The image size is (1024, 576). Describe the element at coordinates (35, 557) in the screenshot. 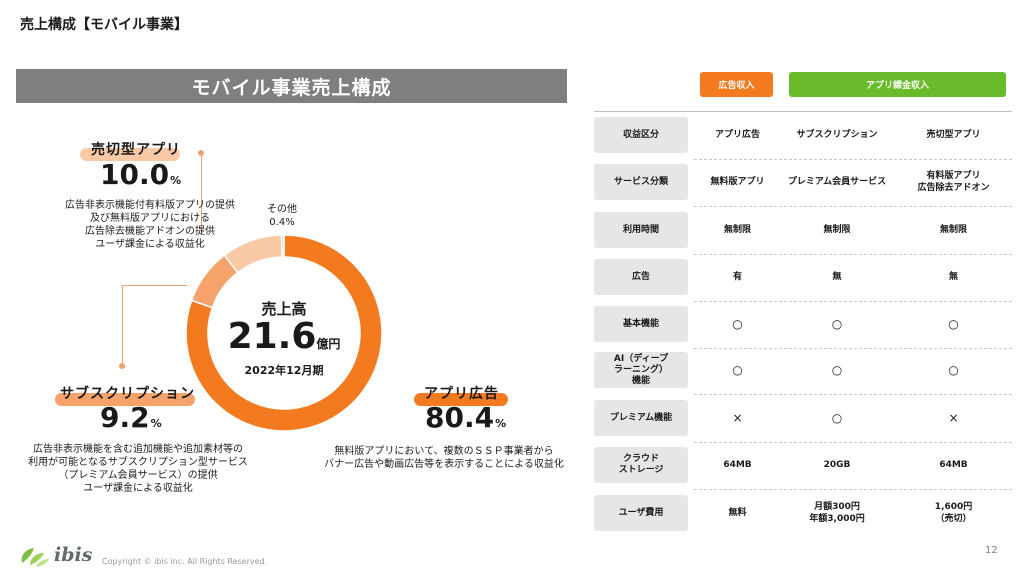

I see `leaf-icon` at that location.